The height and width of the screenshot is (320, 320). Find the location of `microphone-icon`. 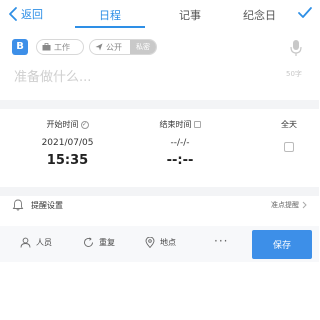

microphone-icon is located at coordinates (296, 48).